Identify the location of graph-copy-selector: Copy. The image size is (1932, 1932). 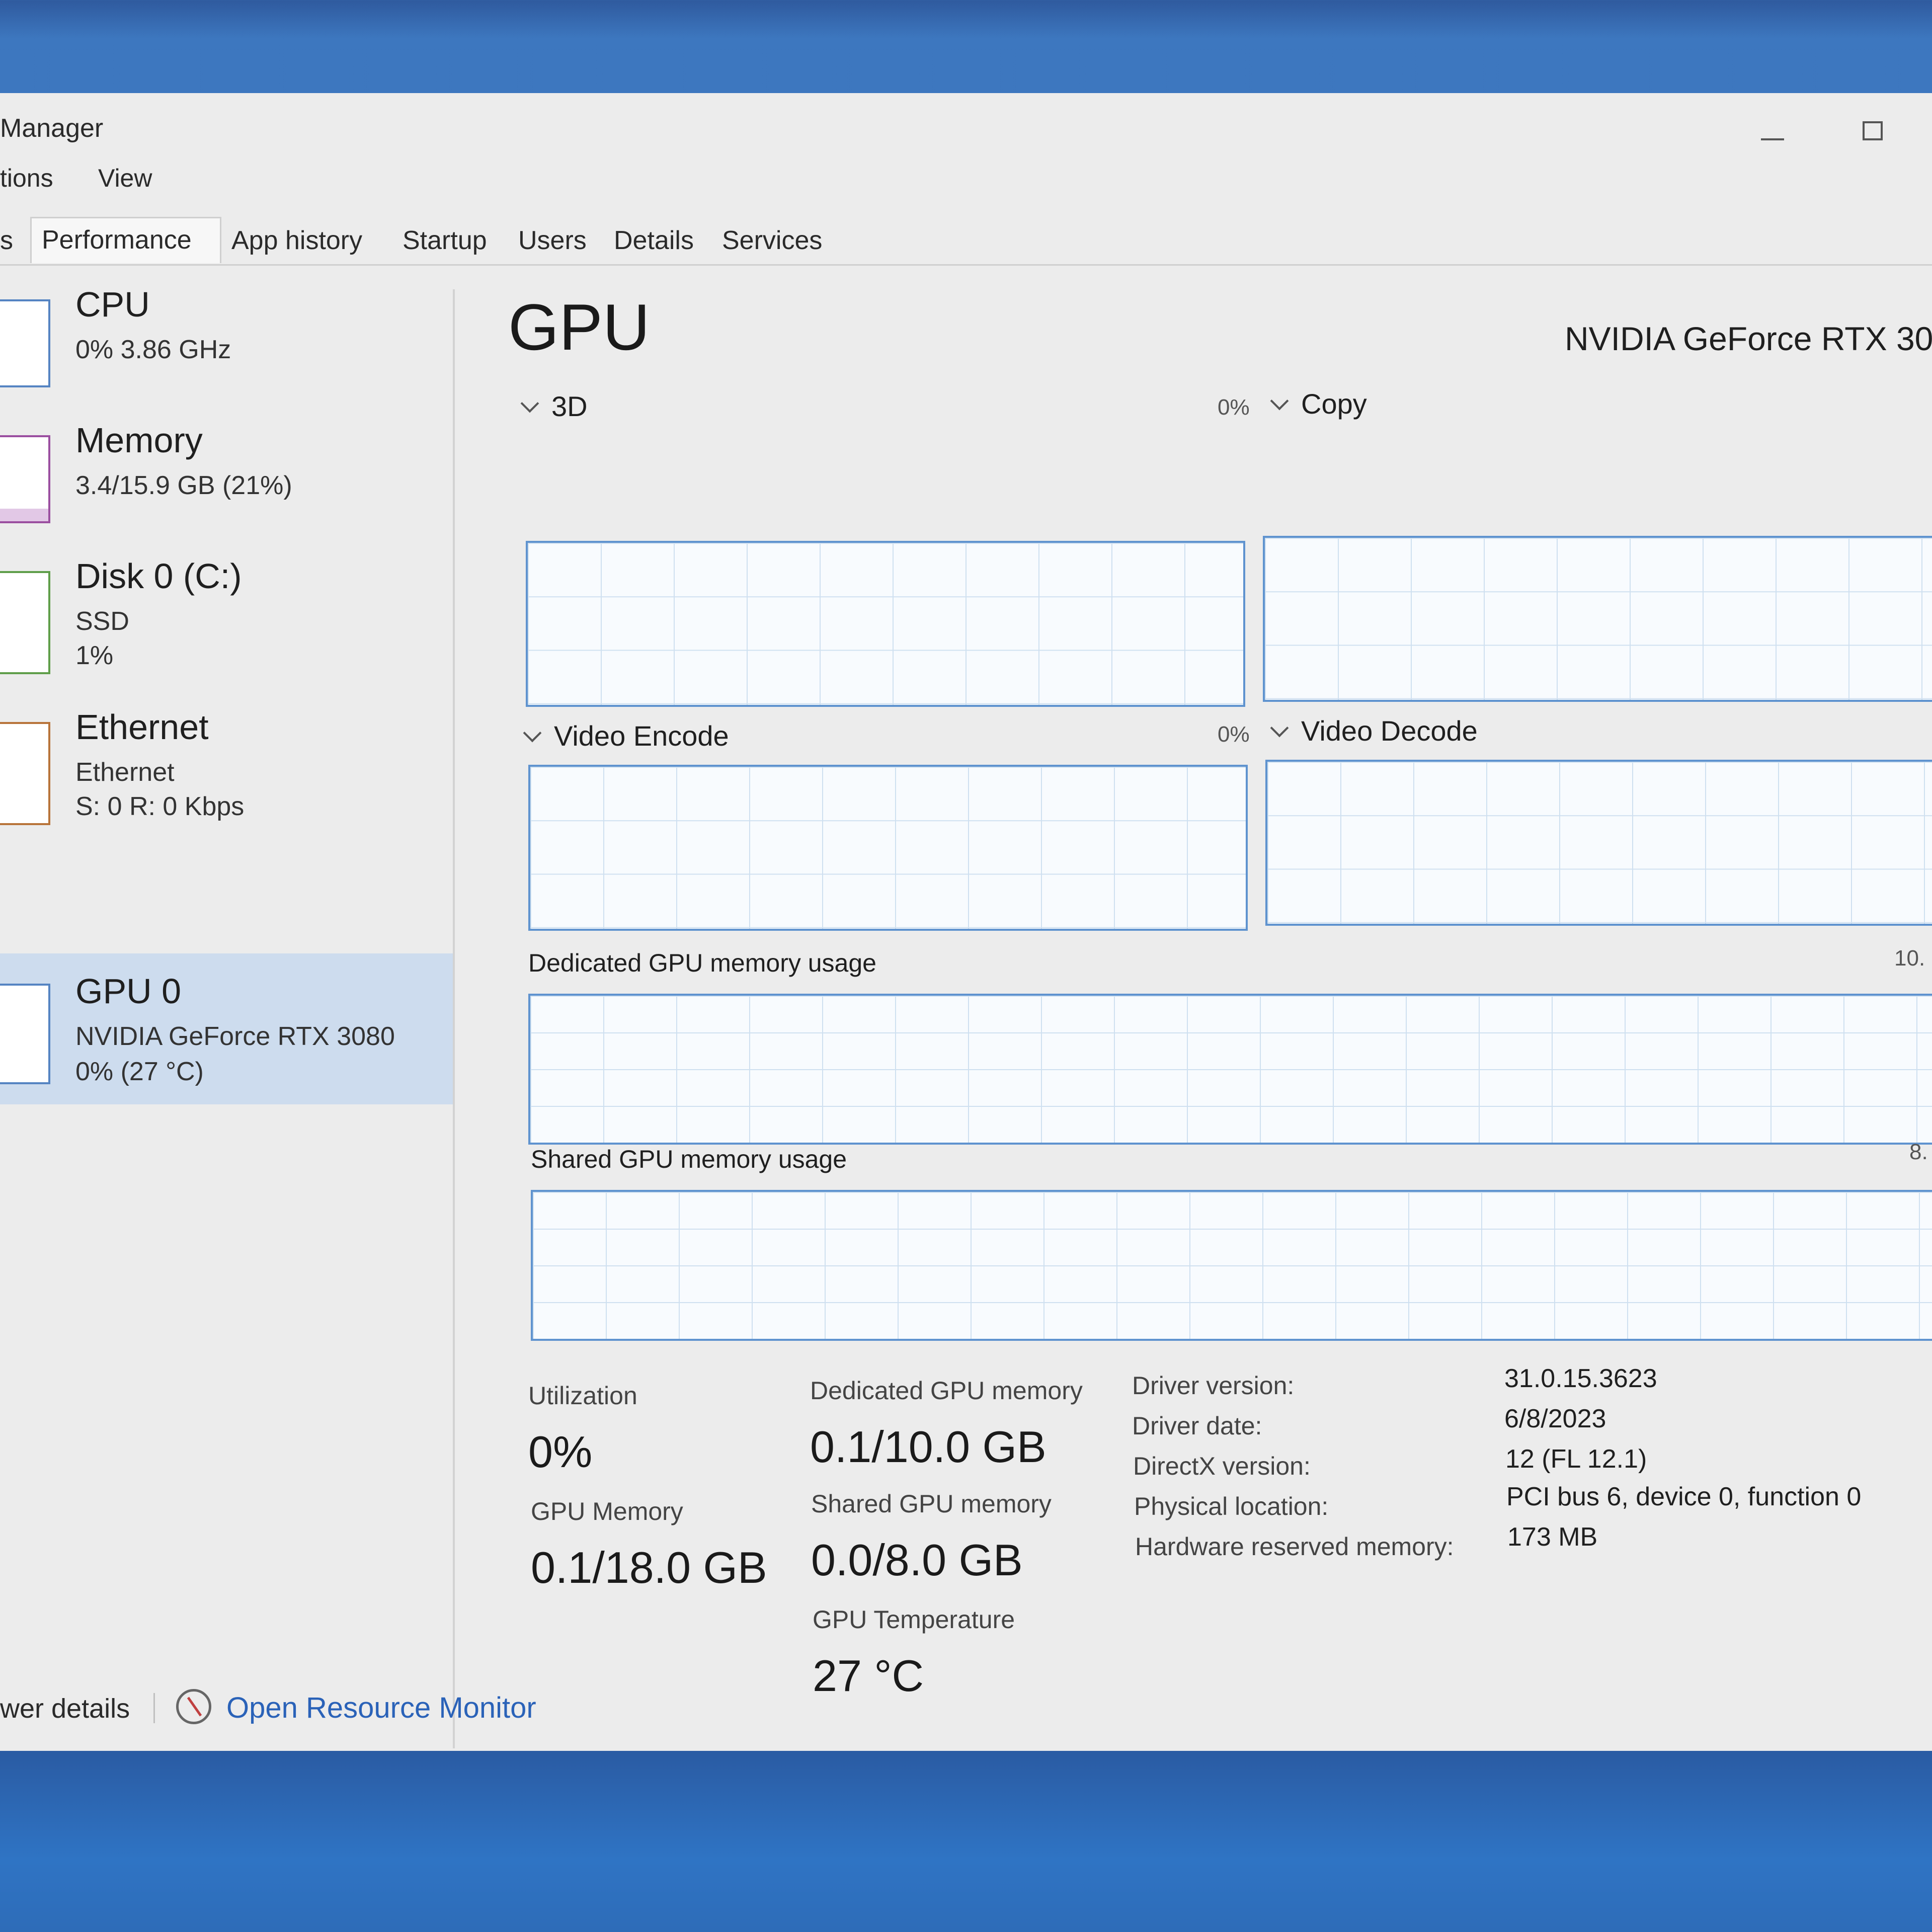
(1319, 403).